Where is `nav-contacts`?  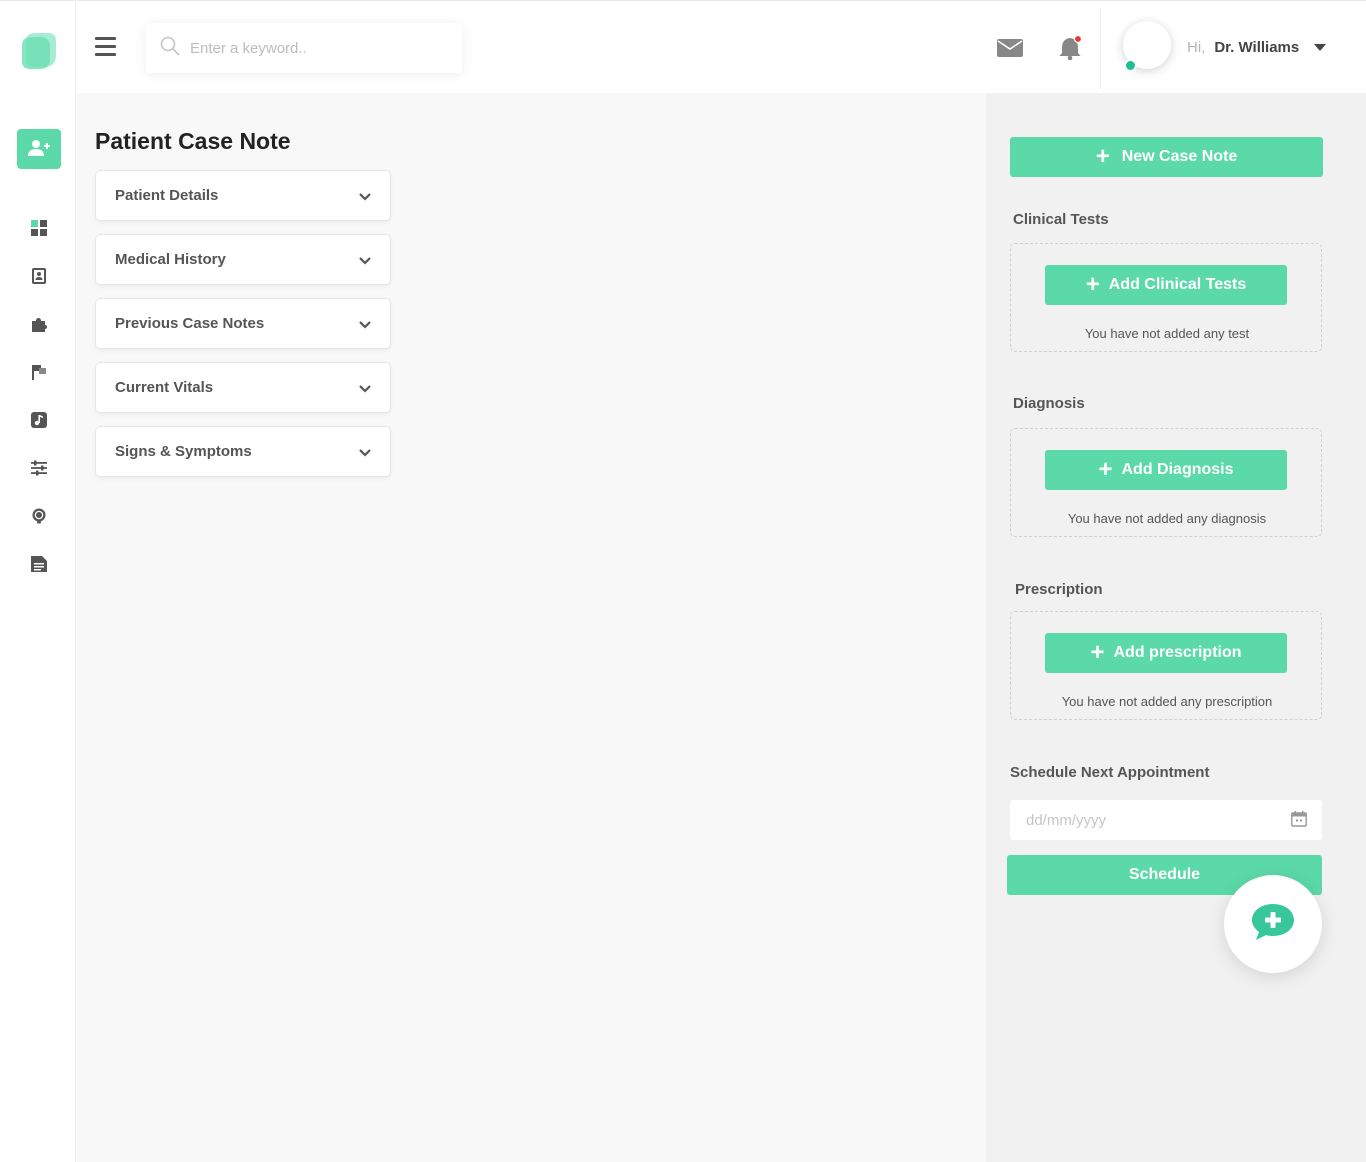
nav-contacts is located at coordinates (39, 278).